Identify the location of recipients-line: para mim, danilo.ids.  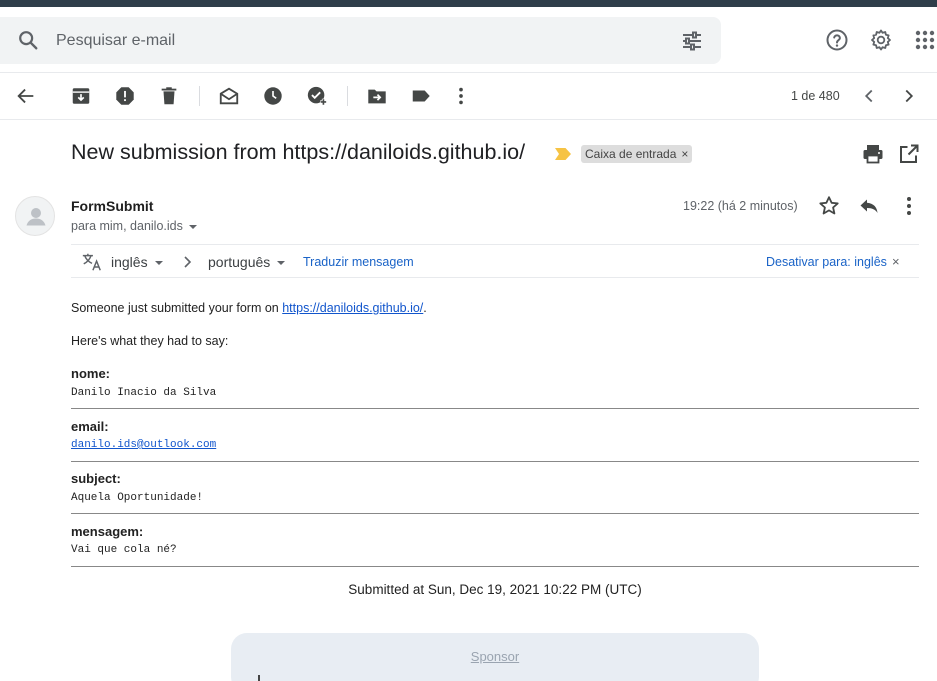
(134, 226).